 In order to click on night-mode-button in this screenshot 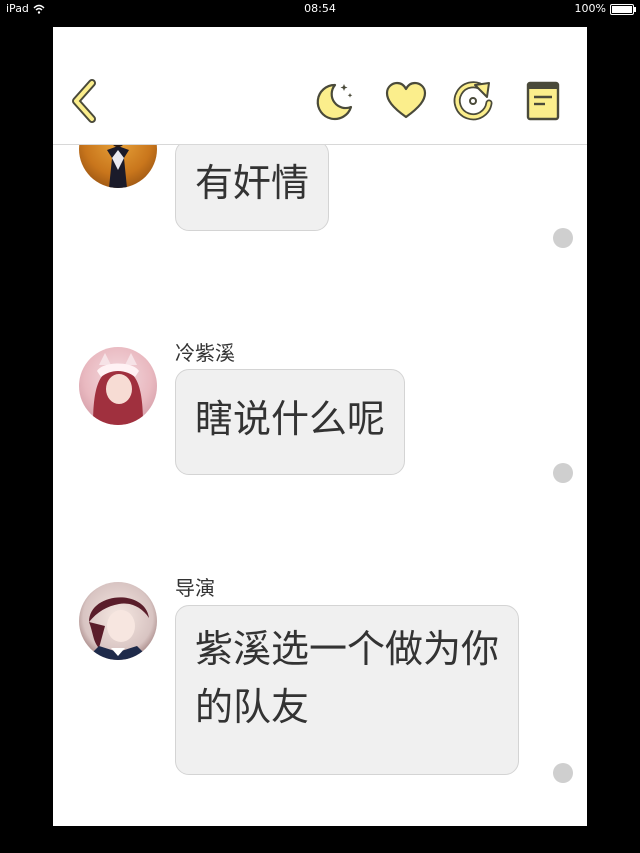, I will do `click(333, 101)`.